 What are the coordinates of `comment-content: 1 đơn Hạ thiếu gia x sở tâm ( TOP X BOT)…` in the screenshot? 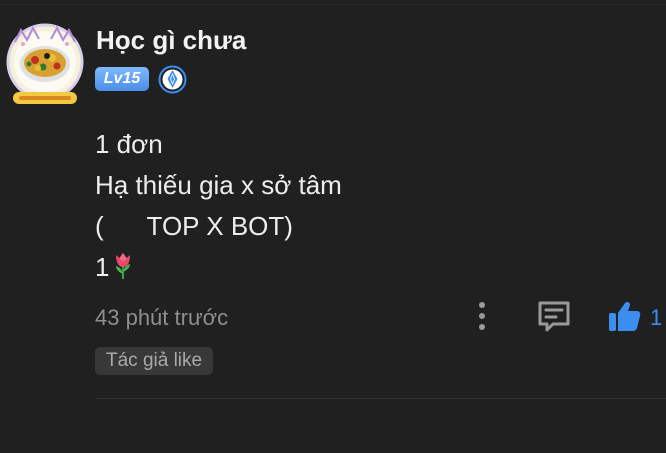 It's located at (218, 208).